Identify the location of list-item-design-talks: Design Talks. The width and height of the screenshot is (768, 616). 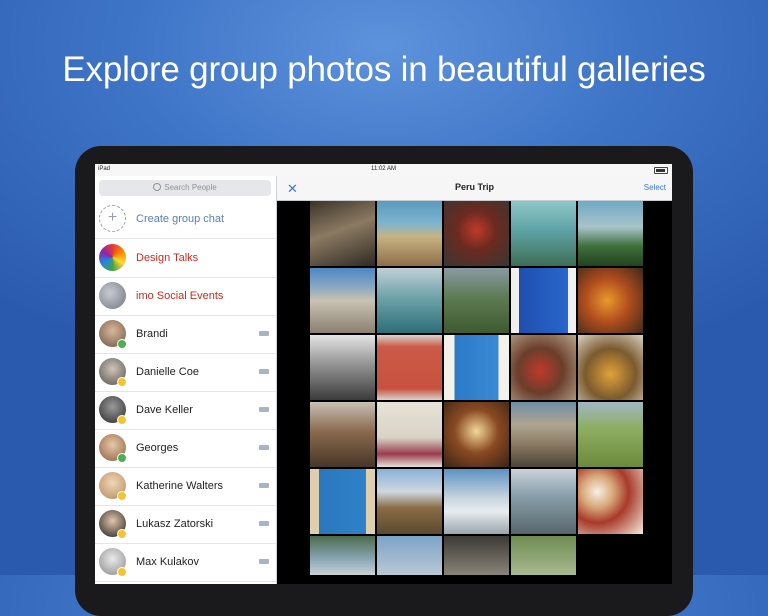
(185, 258).